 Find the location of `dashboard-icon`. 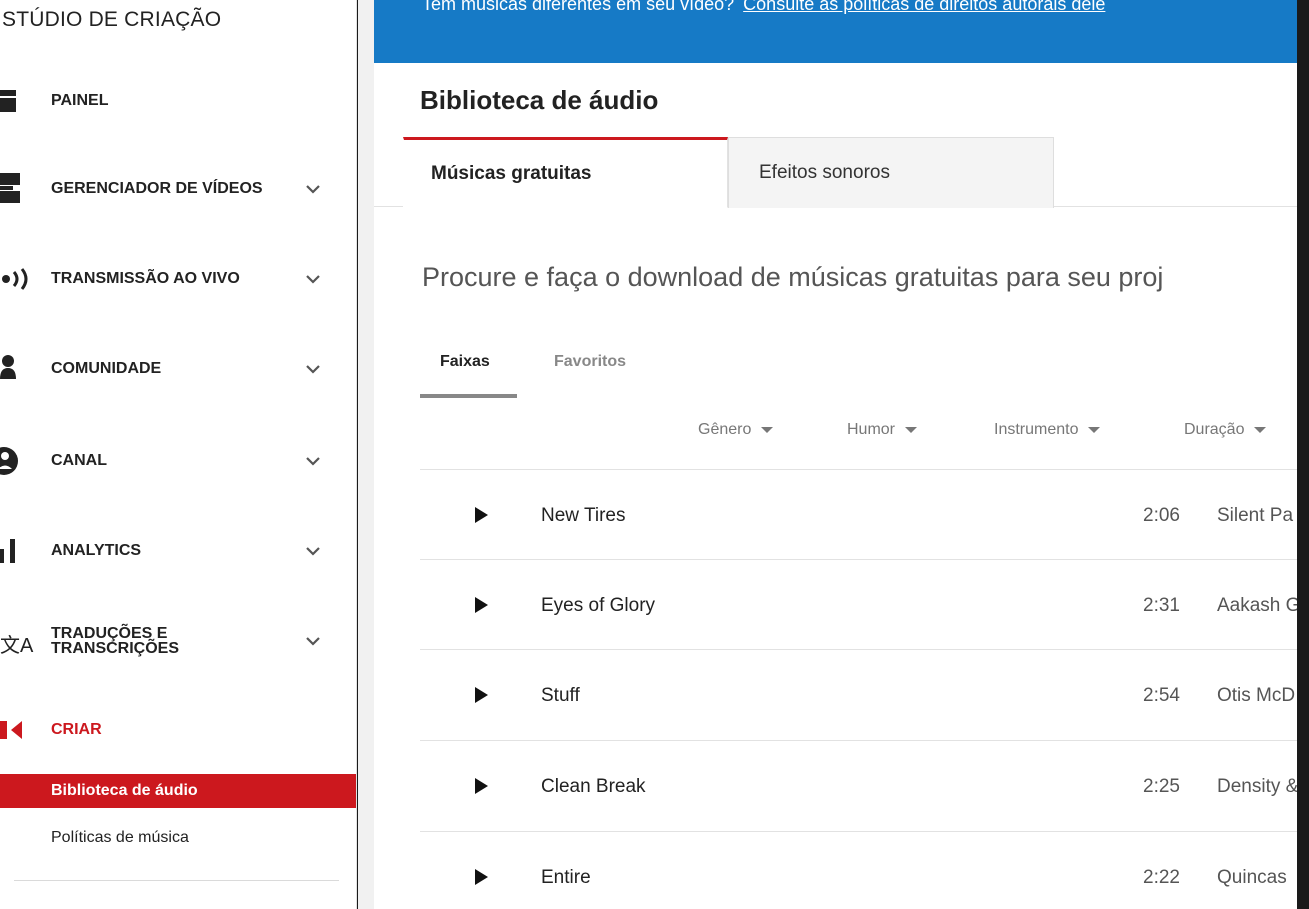

dashboard-icon is located at coordinates (22, 101).